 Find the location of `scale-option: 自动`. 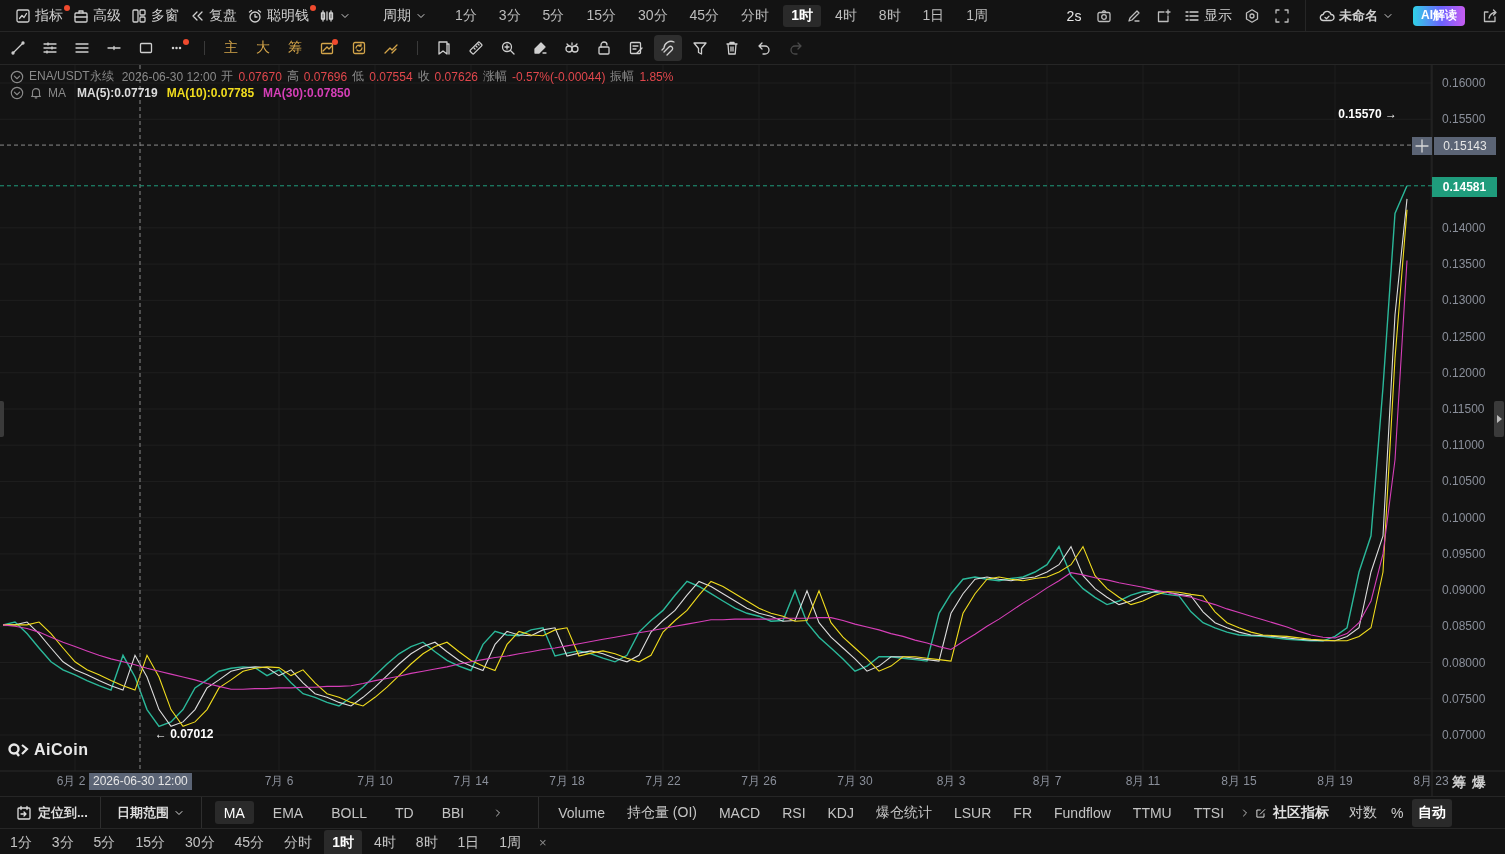

scale-option: 自动 is located at coordinates (1431, 812).